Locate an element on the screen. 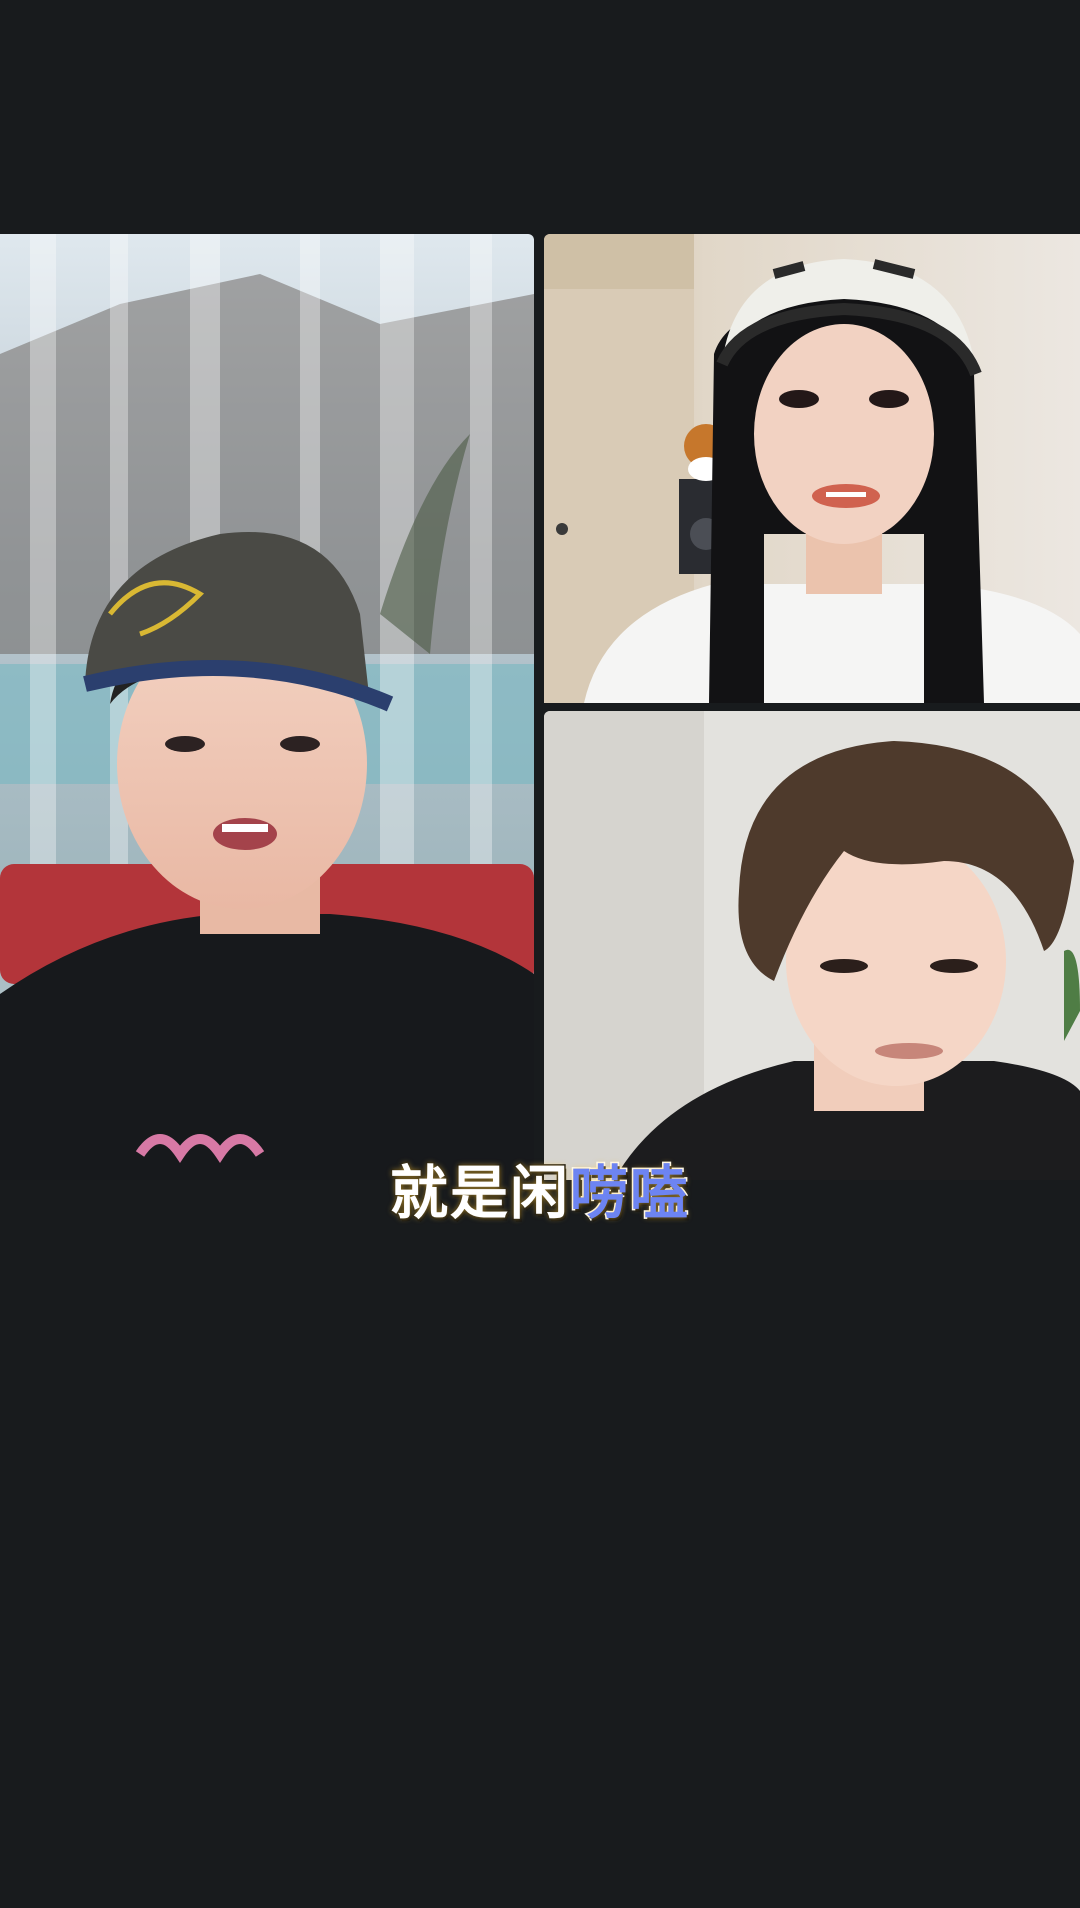 This screenshot has height=1908, width=1080. caption-subtitle: 就是闲唠嗑 is located at coordinates (540, 1193).